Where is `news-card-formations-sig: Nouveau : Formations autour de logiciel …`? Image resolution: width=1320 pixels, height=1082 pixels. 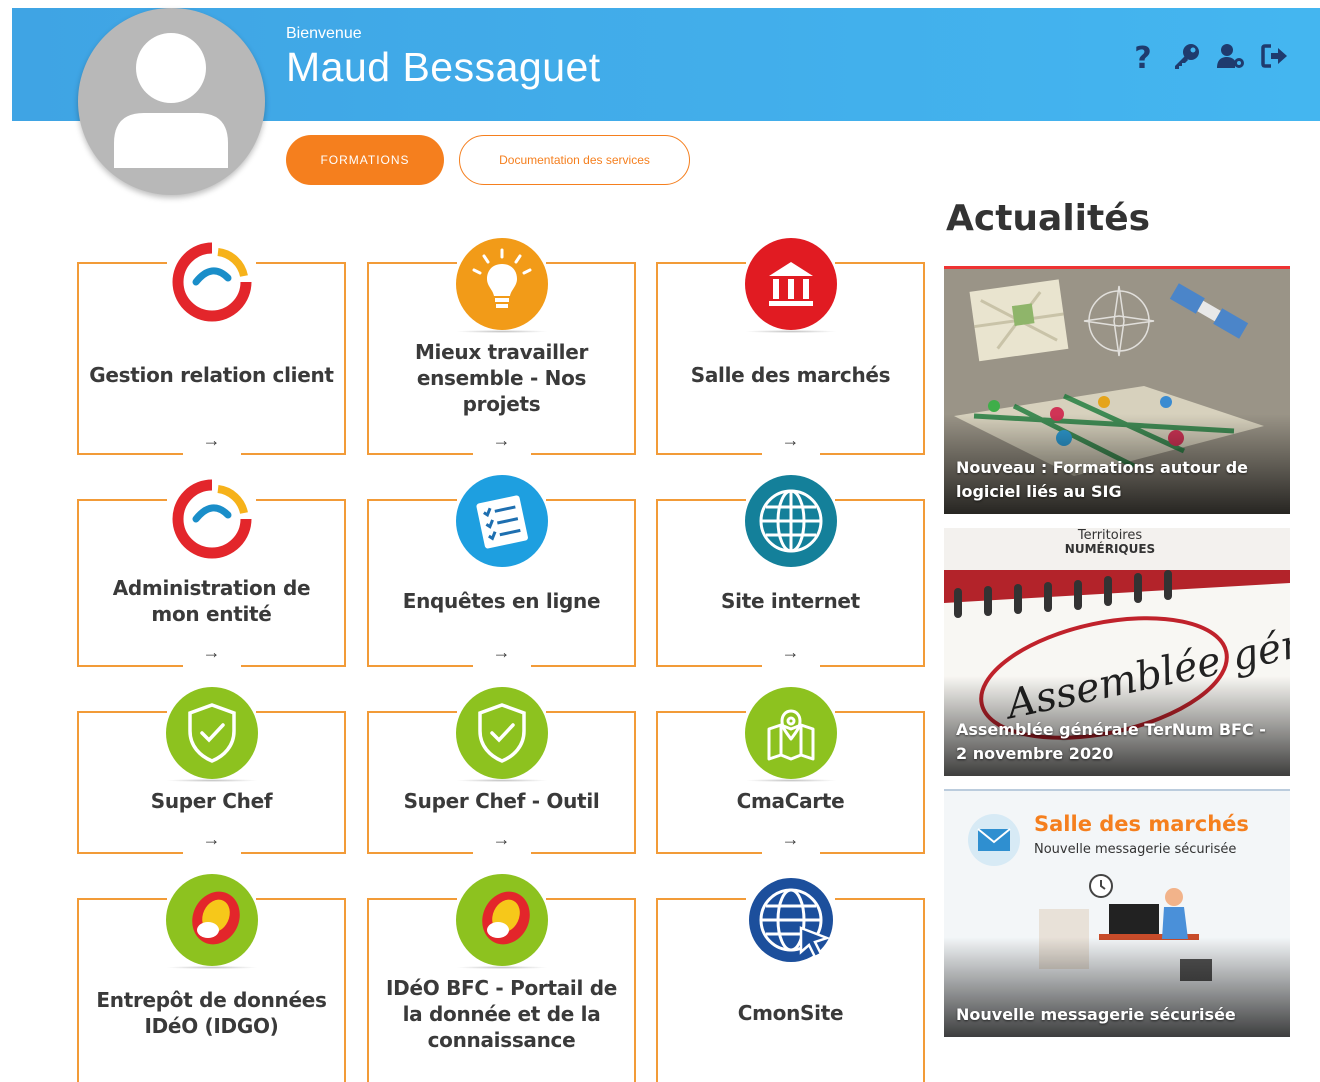 news-card-formations-sig: Nouveau : Formations autour de logiciel … is located at coordinates (1117, 390).